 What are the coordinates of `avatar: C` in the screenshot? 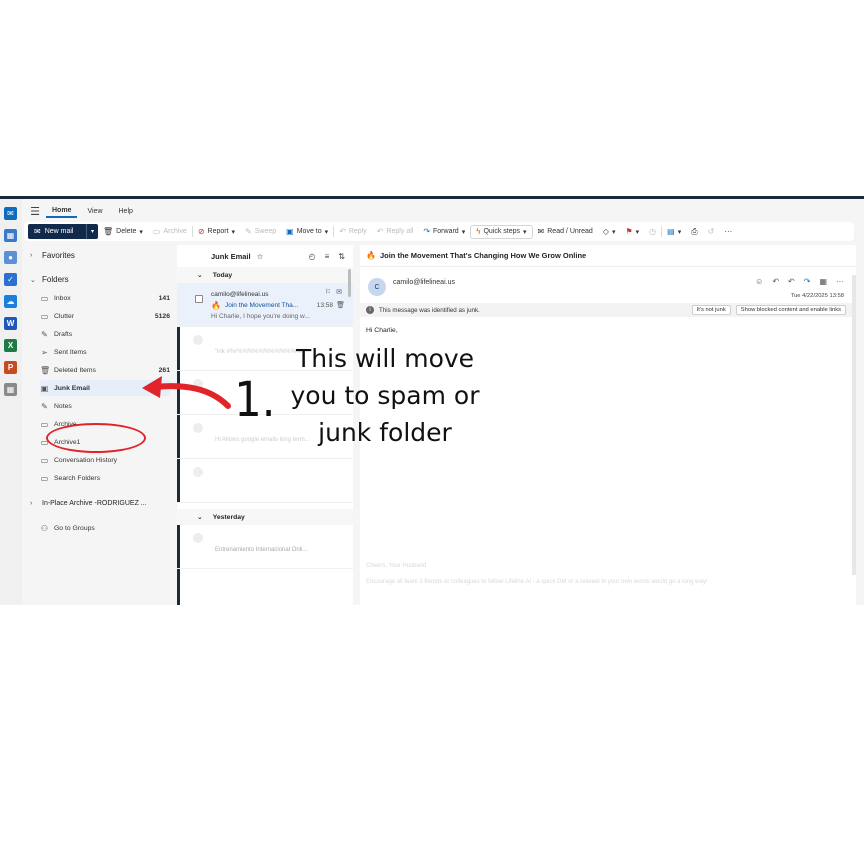 It's located at (377, 287).